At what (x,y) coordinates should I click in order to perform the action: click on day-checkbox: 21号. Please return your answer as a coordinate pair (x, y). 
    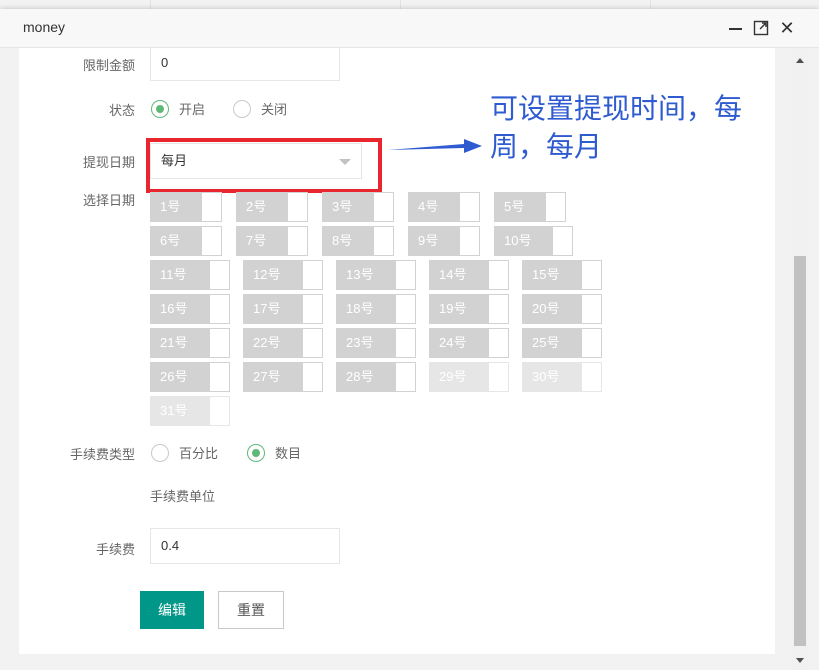
    Looking at the image, I should click on (190, 343).